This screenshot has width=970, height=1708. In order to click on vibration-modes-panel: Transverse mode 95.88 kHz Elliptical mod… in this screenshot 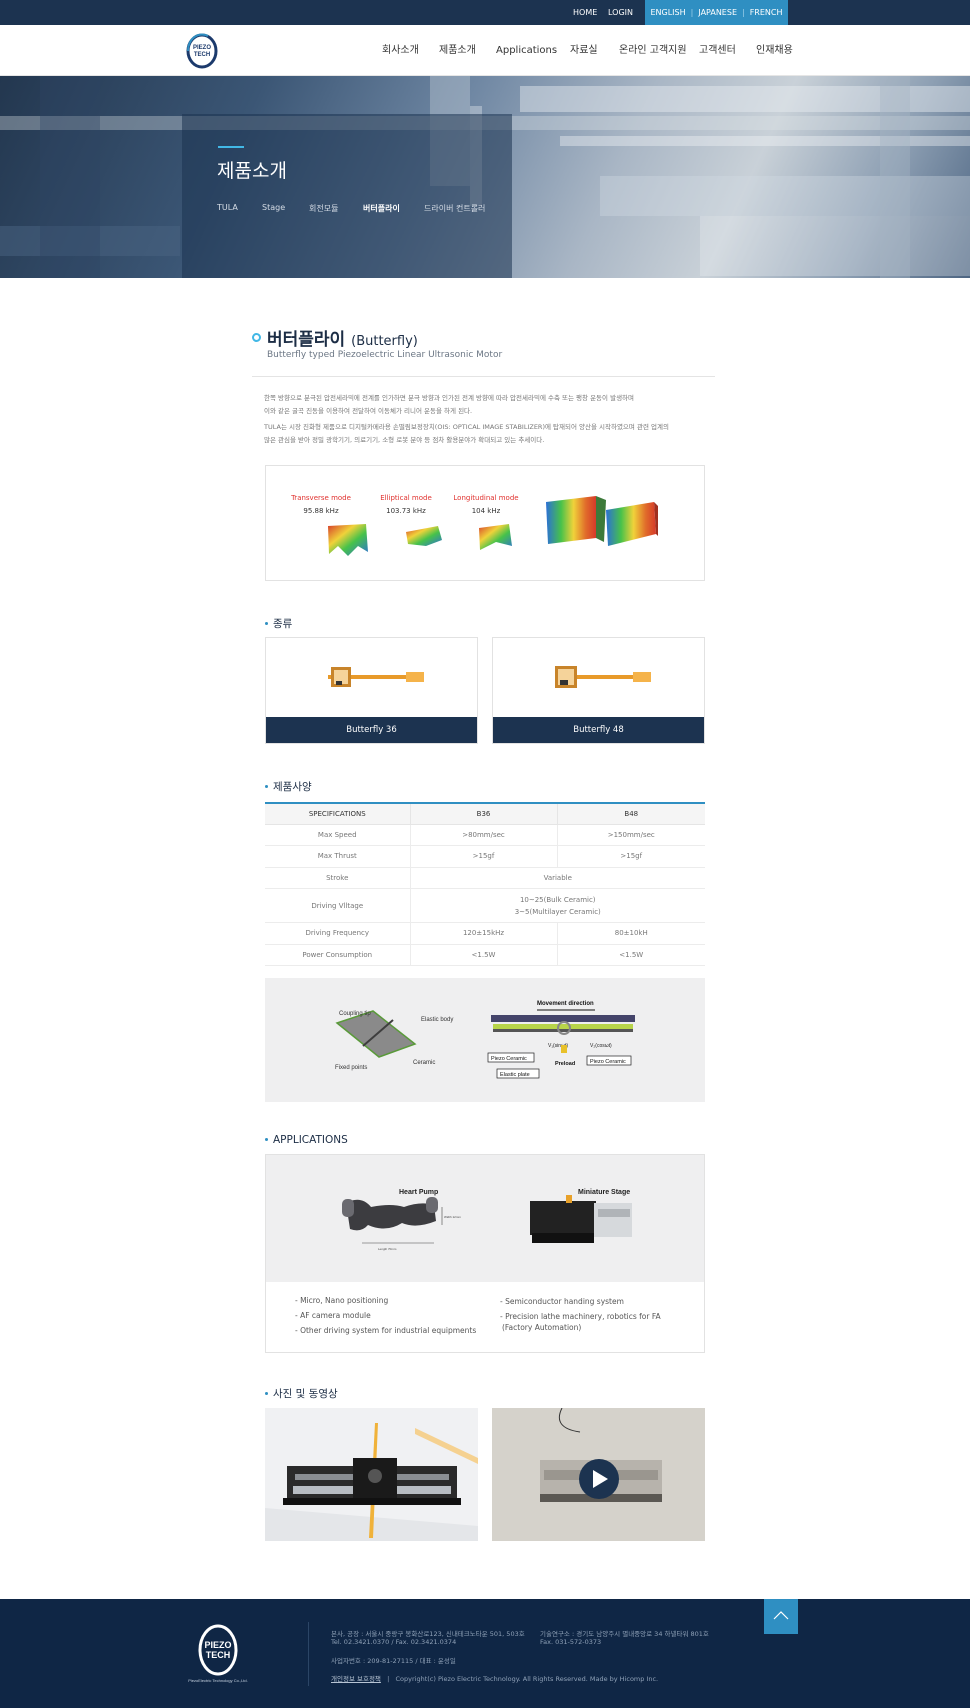, I will do `click(485, 523)`.